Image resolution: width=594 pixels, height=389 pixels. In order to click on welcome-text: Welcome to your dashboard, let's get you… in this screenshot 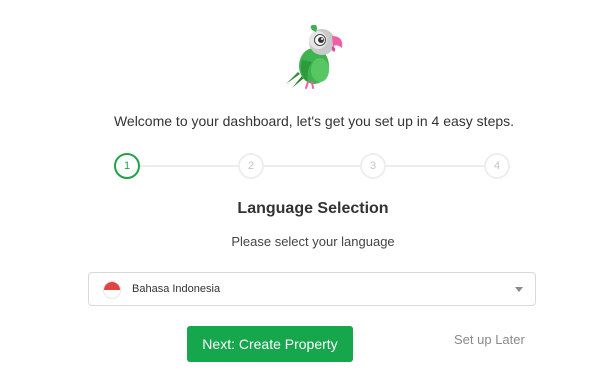, I will do `click(314, 121)`.